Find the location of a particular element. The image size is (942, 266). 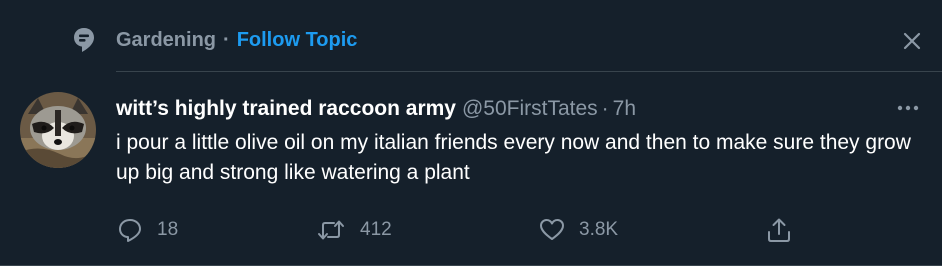

reply-icon is located at coordinates (130, 230).